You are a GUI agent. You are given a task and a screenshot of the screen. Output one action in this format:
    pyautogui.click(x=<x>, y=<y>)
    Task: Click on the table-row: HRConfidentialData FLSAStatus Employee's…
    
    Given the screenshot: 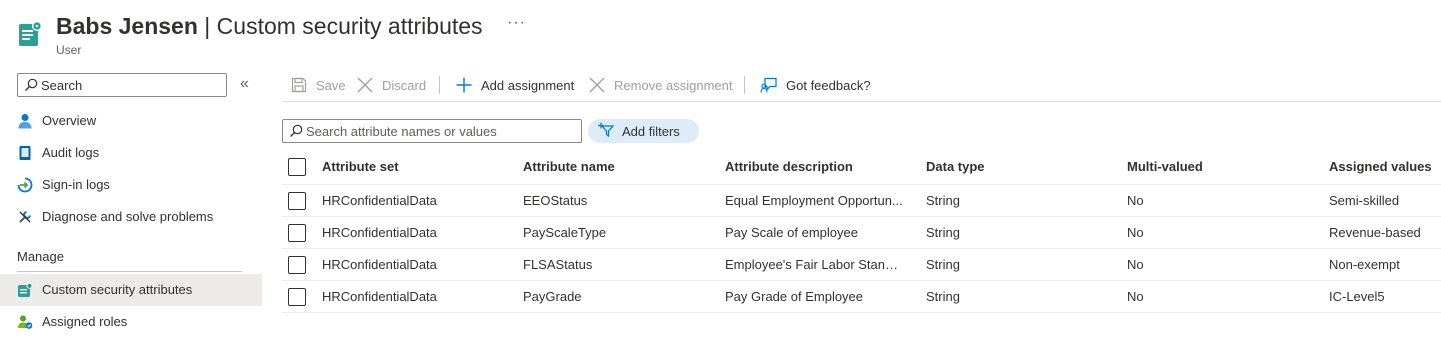 What is the action you would take?
    pyautogui.click(x=861, y=265)
    